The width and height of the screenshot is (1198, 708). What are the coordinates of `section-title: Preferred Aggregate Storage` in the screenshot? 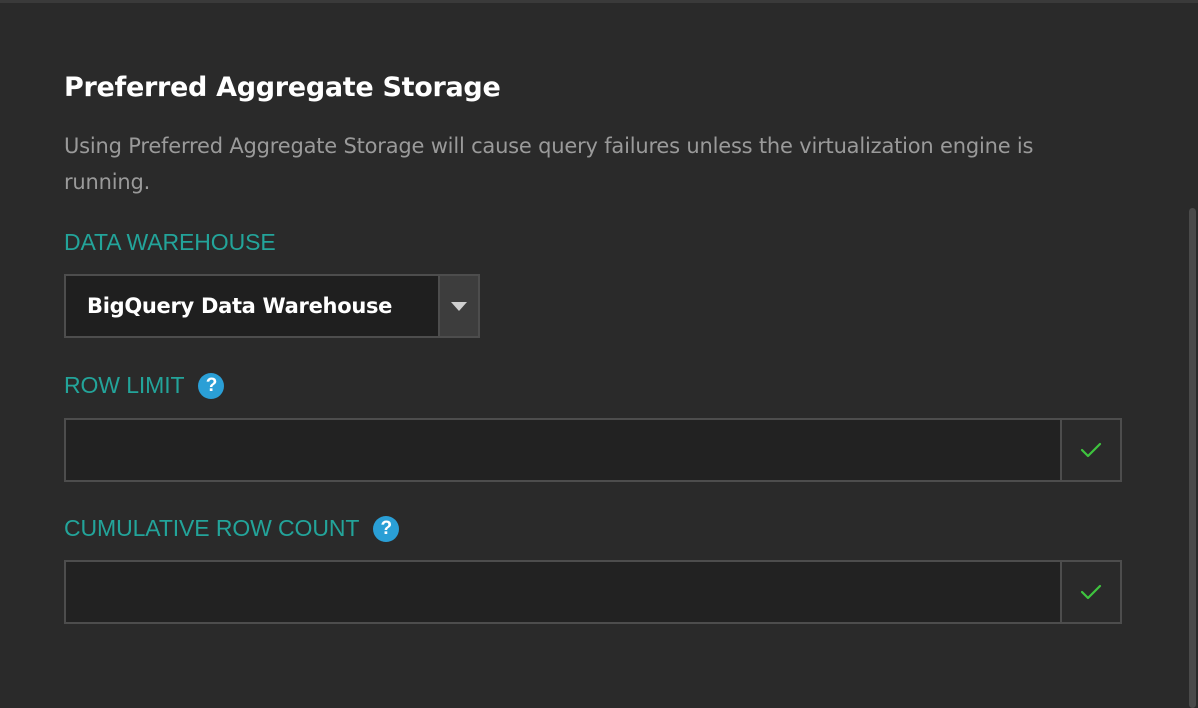 It's located at (282, 87).